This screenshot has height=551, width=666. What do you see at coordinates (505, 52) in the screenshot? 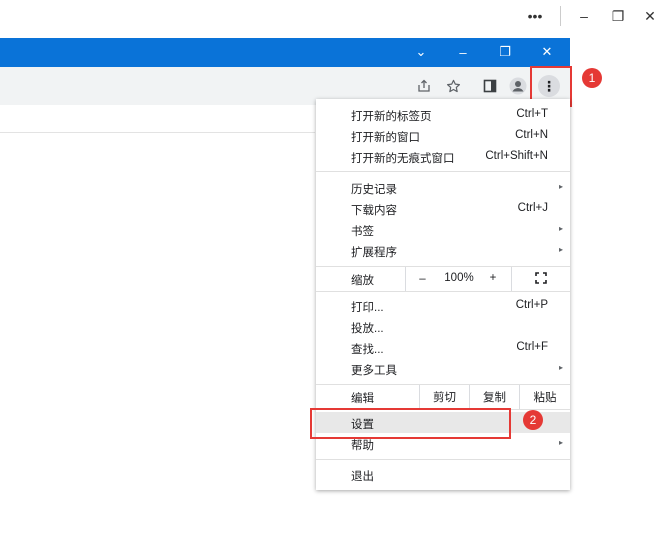
I see `browser-restore-icon: ❐` at bounding box center [505, 52].